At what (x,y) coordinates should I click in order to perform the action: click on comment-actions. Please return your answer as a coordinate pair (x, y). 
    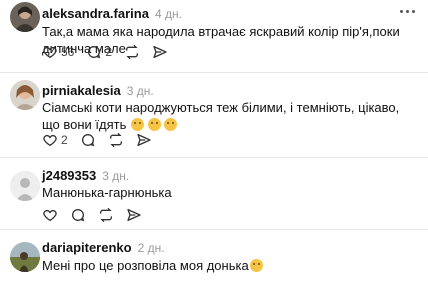
    Looking at the image, I should click on (98, 215).